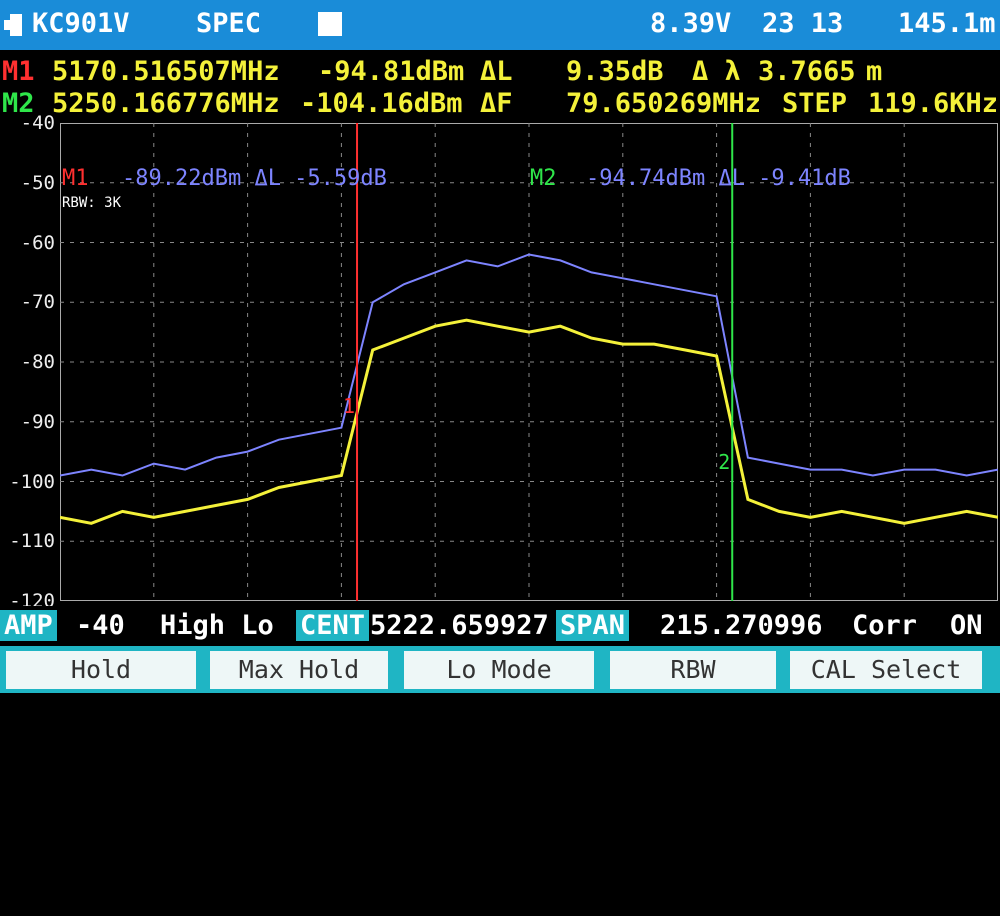 The width and height of the screenshot is (1000, 916). I want to click on softkey-lo-mode: Lo Mode, so click(499, 670).